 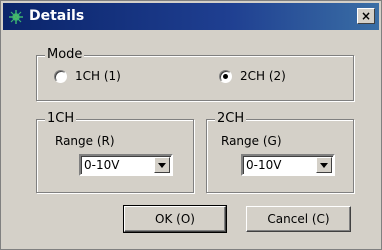 What do you see at coordinates (175, 219) in the screenshot?
I see `ok-button: OK (O)` at bounding box center [175, 219].